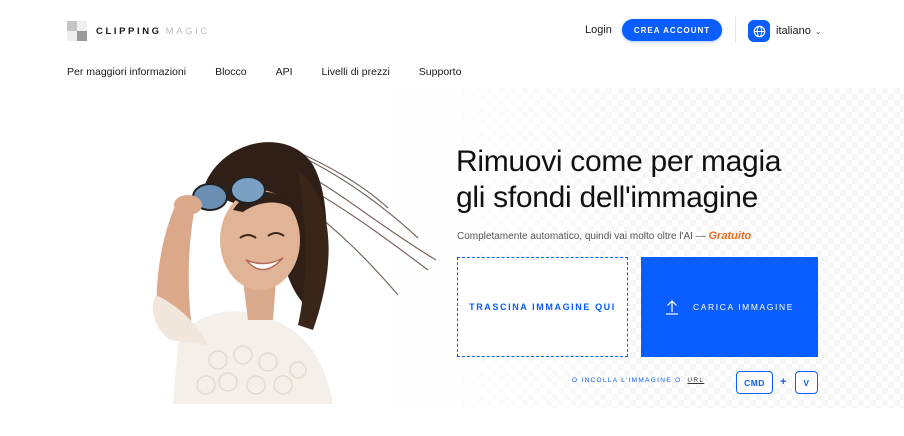 The width and height of the screenshot is (904, 436). What do you see at coordinates (672, 307) in the screenshot?
I see `upload-arrow-icon` at bounding box center [672, 307].